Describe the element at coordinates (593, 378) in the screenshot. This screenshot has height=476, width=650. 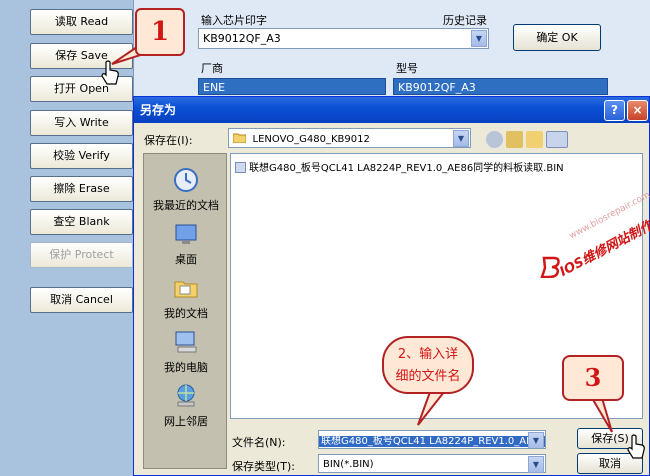
I see `step-3-callout: 3` at that location.